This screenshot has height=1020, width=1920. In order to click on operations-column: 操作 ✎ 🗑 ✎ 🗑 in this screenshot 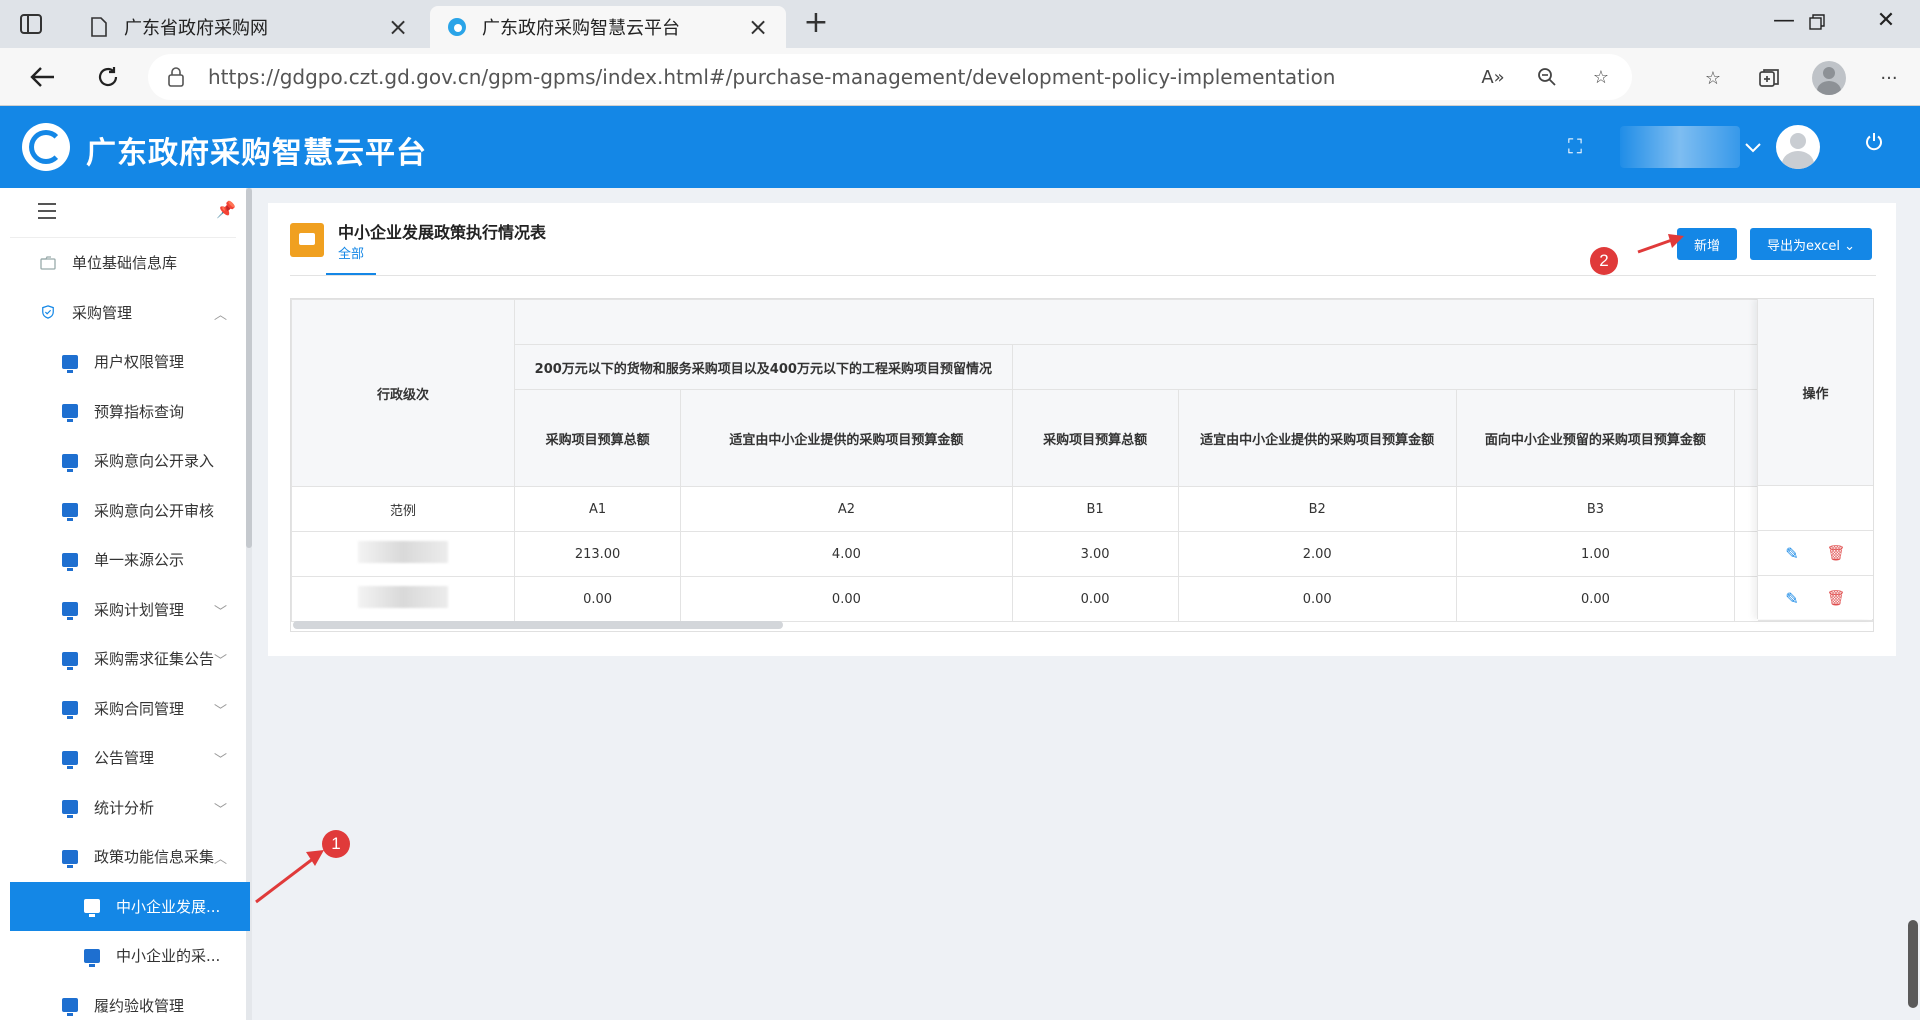, I will do `click(1815, 460)`.